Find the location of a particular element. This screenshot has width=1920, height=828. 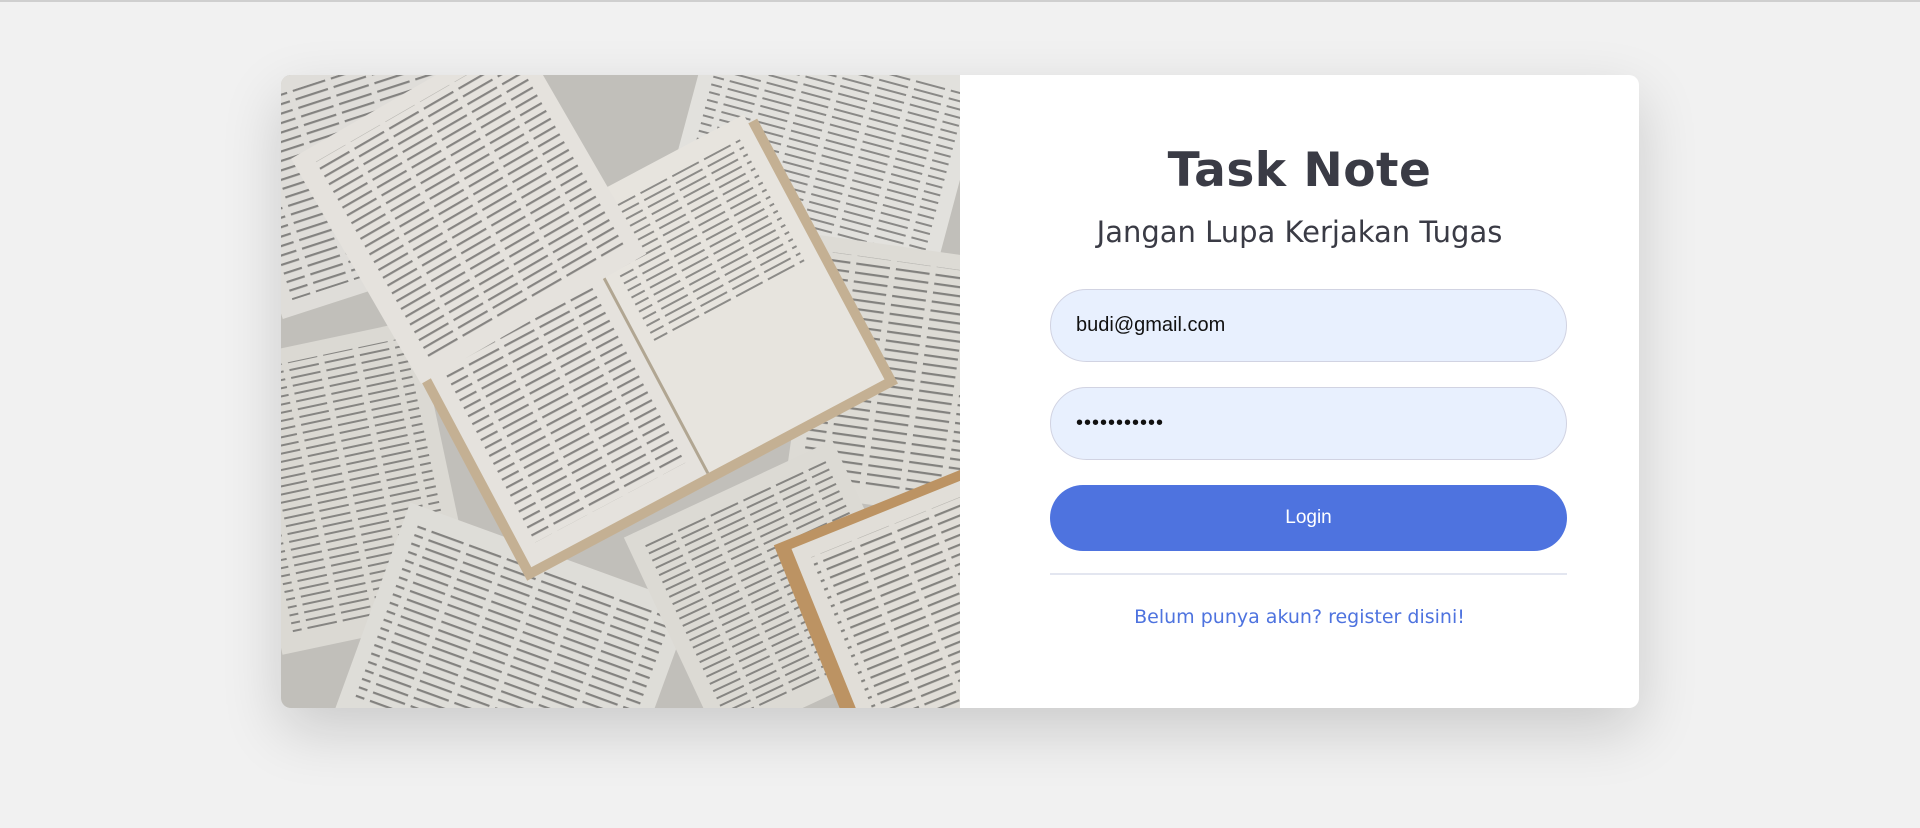

password-field is located at coordinates (1308, 423).